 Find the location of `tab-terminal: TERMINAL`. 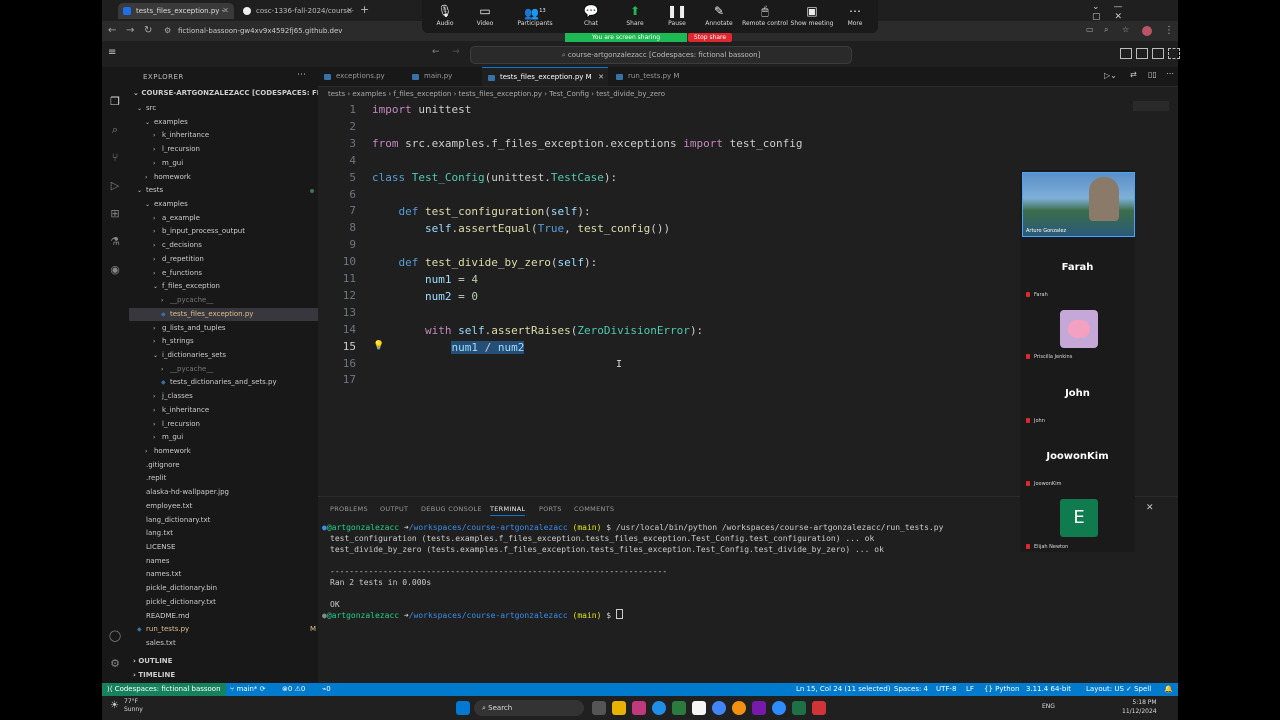

tab-terminal: TERMINAL is located at coordinates (508, 510).